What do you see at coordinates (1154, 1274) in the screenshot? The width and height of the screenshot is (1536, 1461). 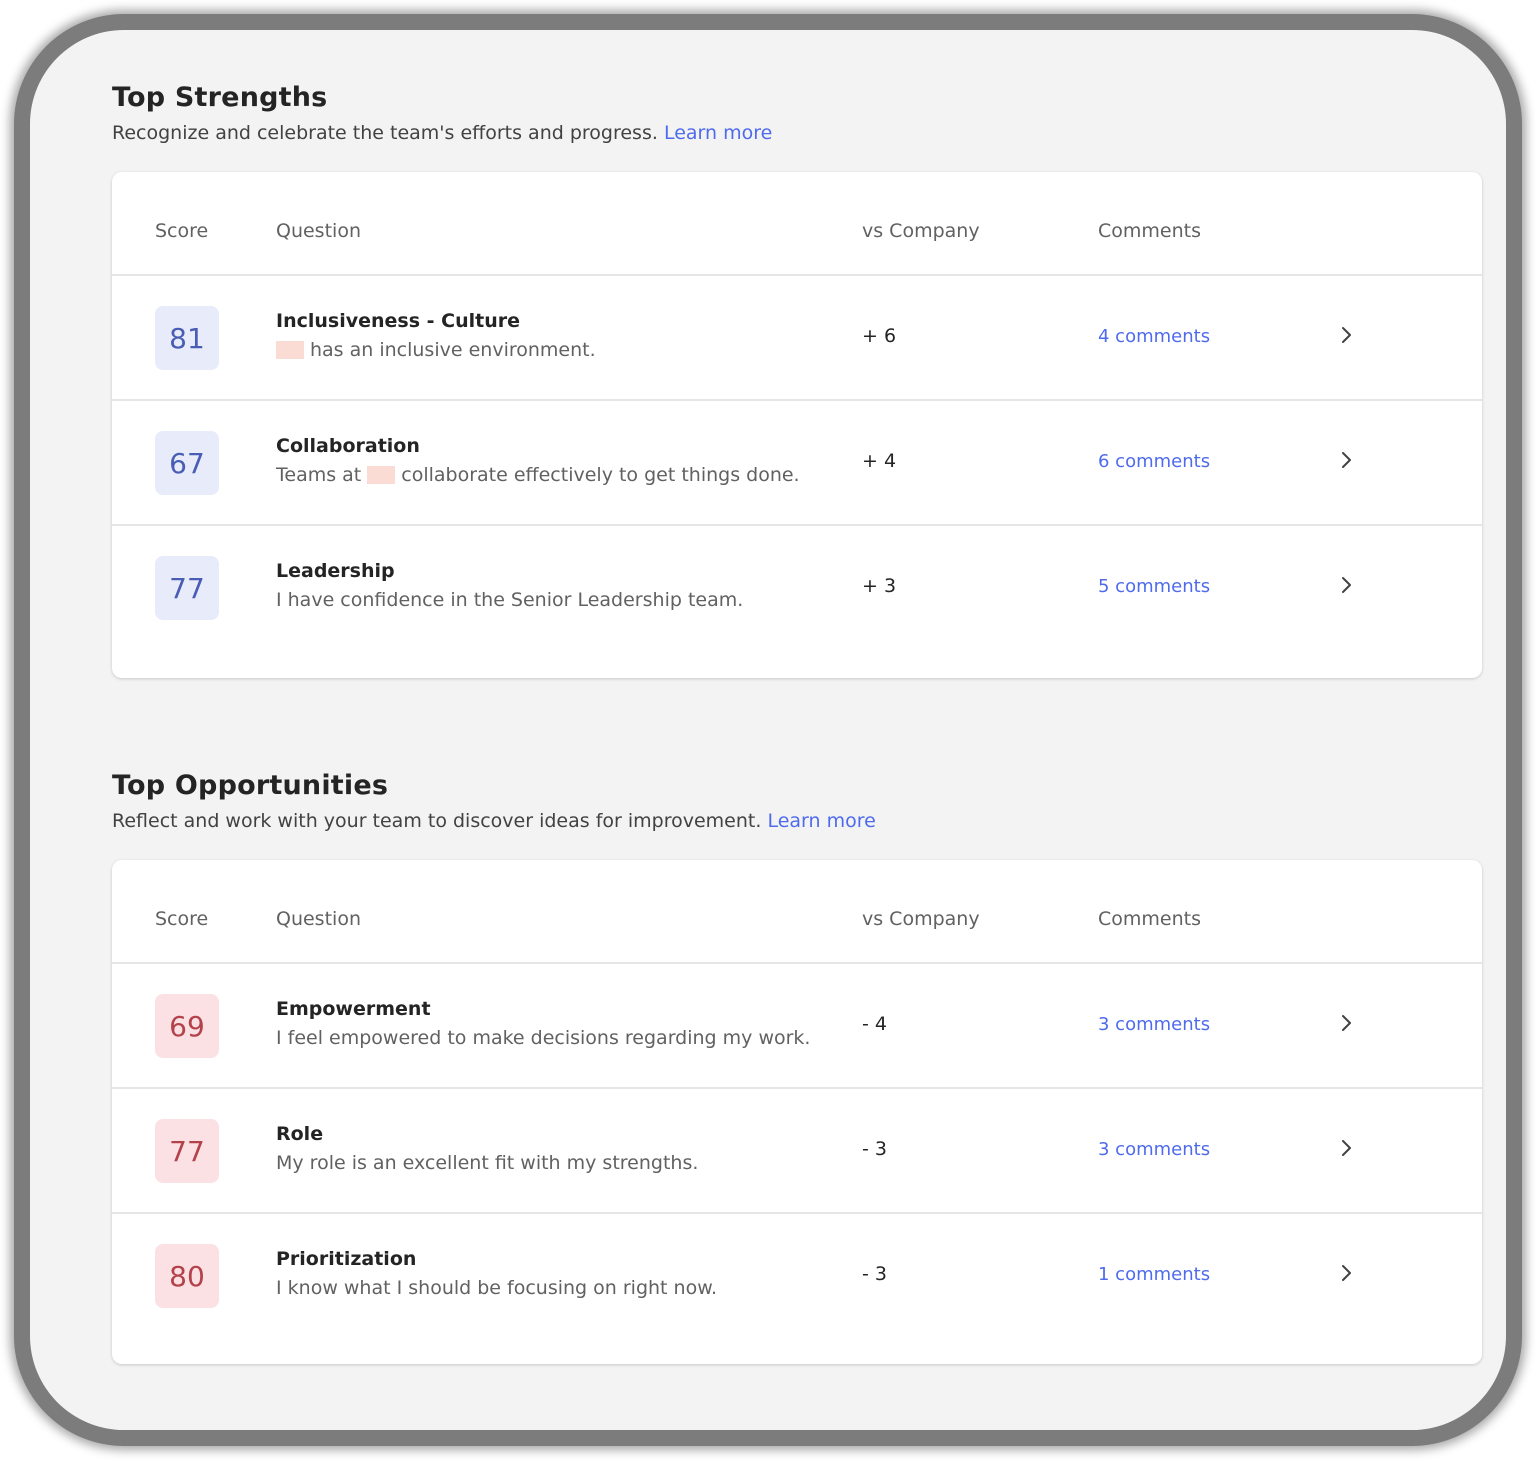 I see `comments-link: 1 comments` at bounding box center [1154, 1274].